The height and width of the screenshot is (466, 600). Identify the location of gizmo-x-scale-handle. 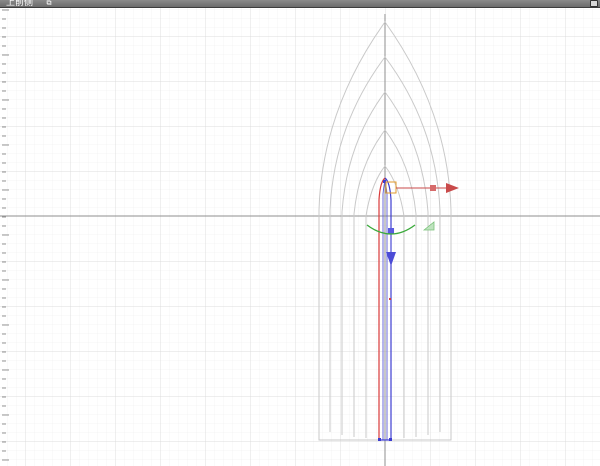
(433, 188).